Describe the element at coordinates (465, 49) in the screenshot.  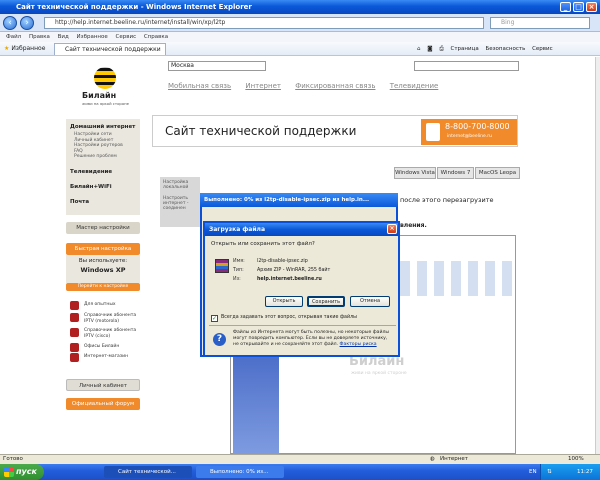
I see `page-menu: Страница` at that location.